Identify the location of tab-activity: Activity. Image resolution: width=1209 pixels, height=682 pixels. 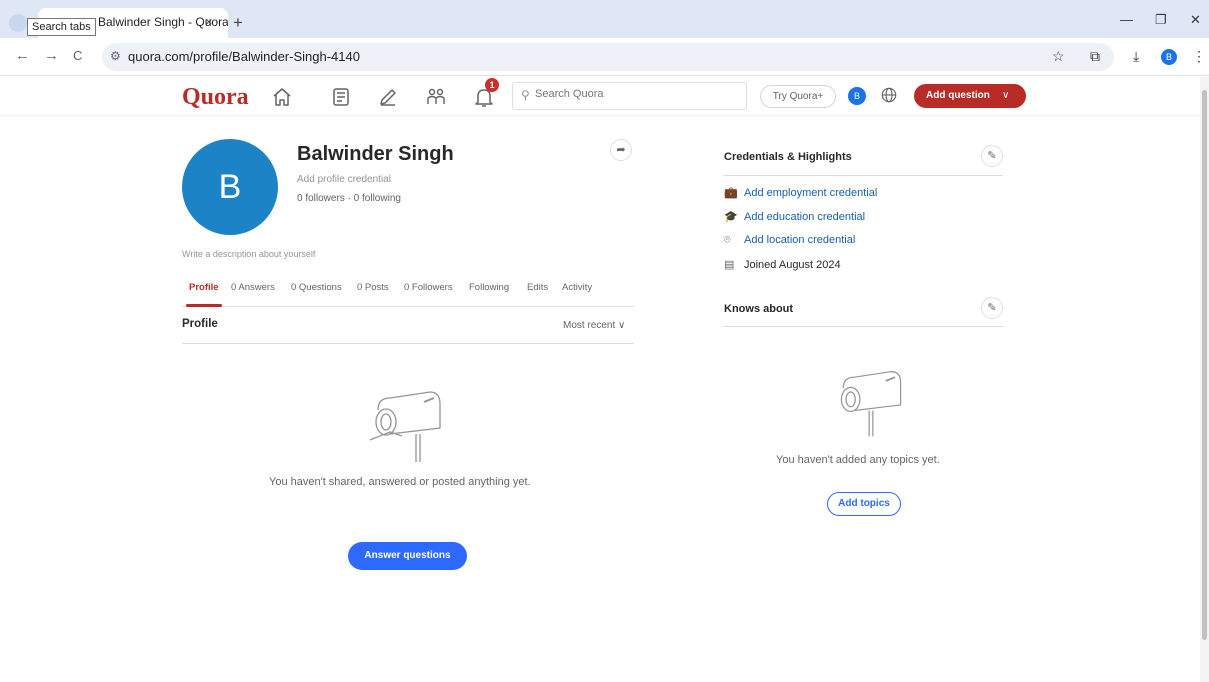
(577, 287).